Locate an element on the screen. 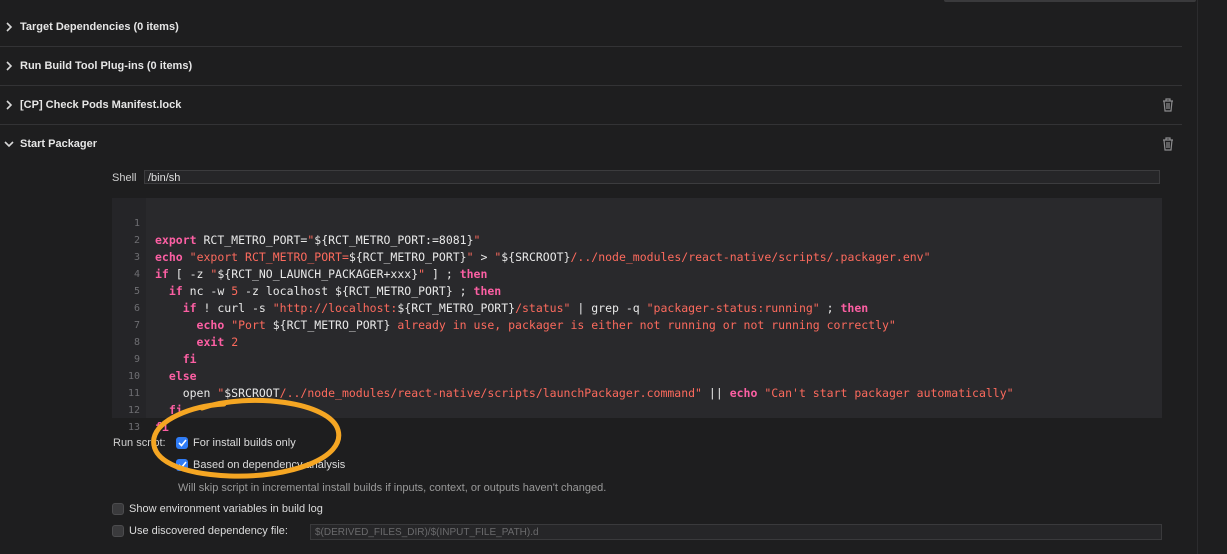 The image size is (1227, 554). chevron-down-icon is located at coordinates (9, 144).